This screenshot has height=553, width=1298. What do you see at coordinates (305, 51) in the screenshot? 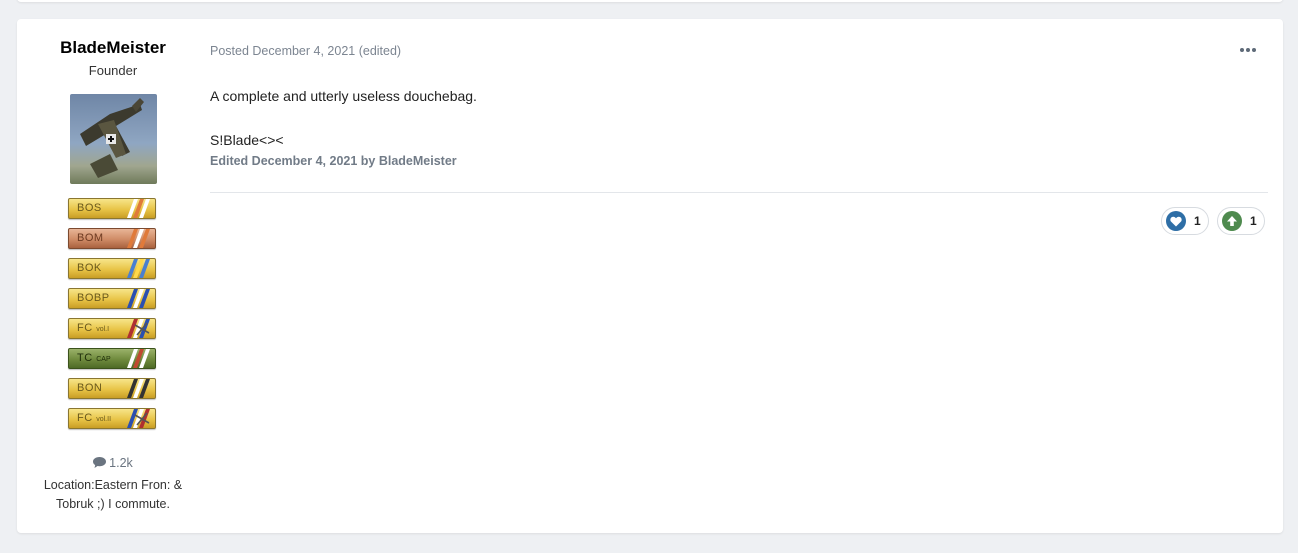
I see `post-meta: Posted December 4, 2021 (edited)` at bounding box center [305, 51].